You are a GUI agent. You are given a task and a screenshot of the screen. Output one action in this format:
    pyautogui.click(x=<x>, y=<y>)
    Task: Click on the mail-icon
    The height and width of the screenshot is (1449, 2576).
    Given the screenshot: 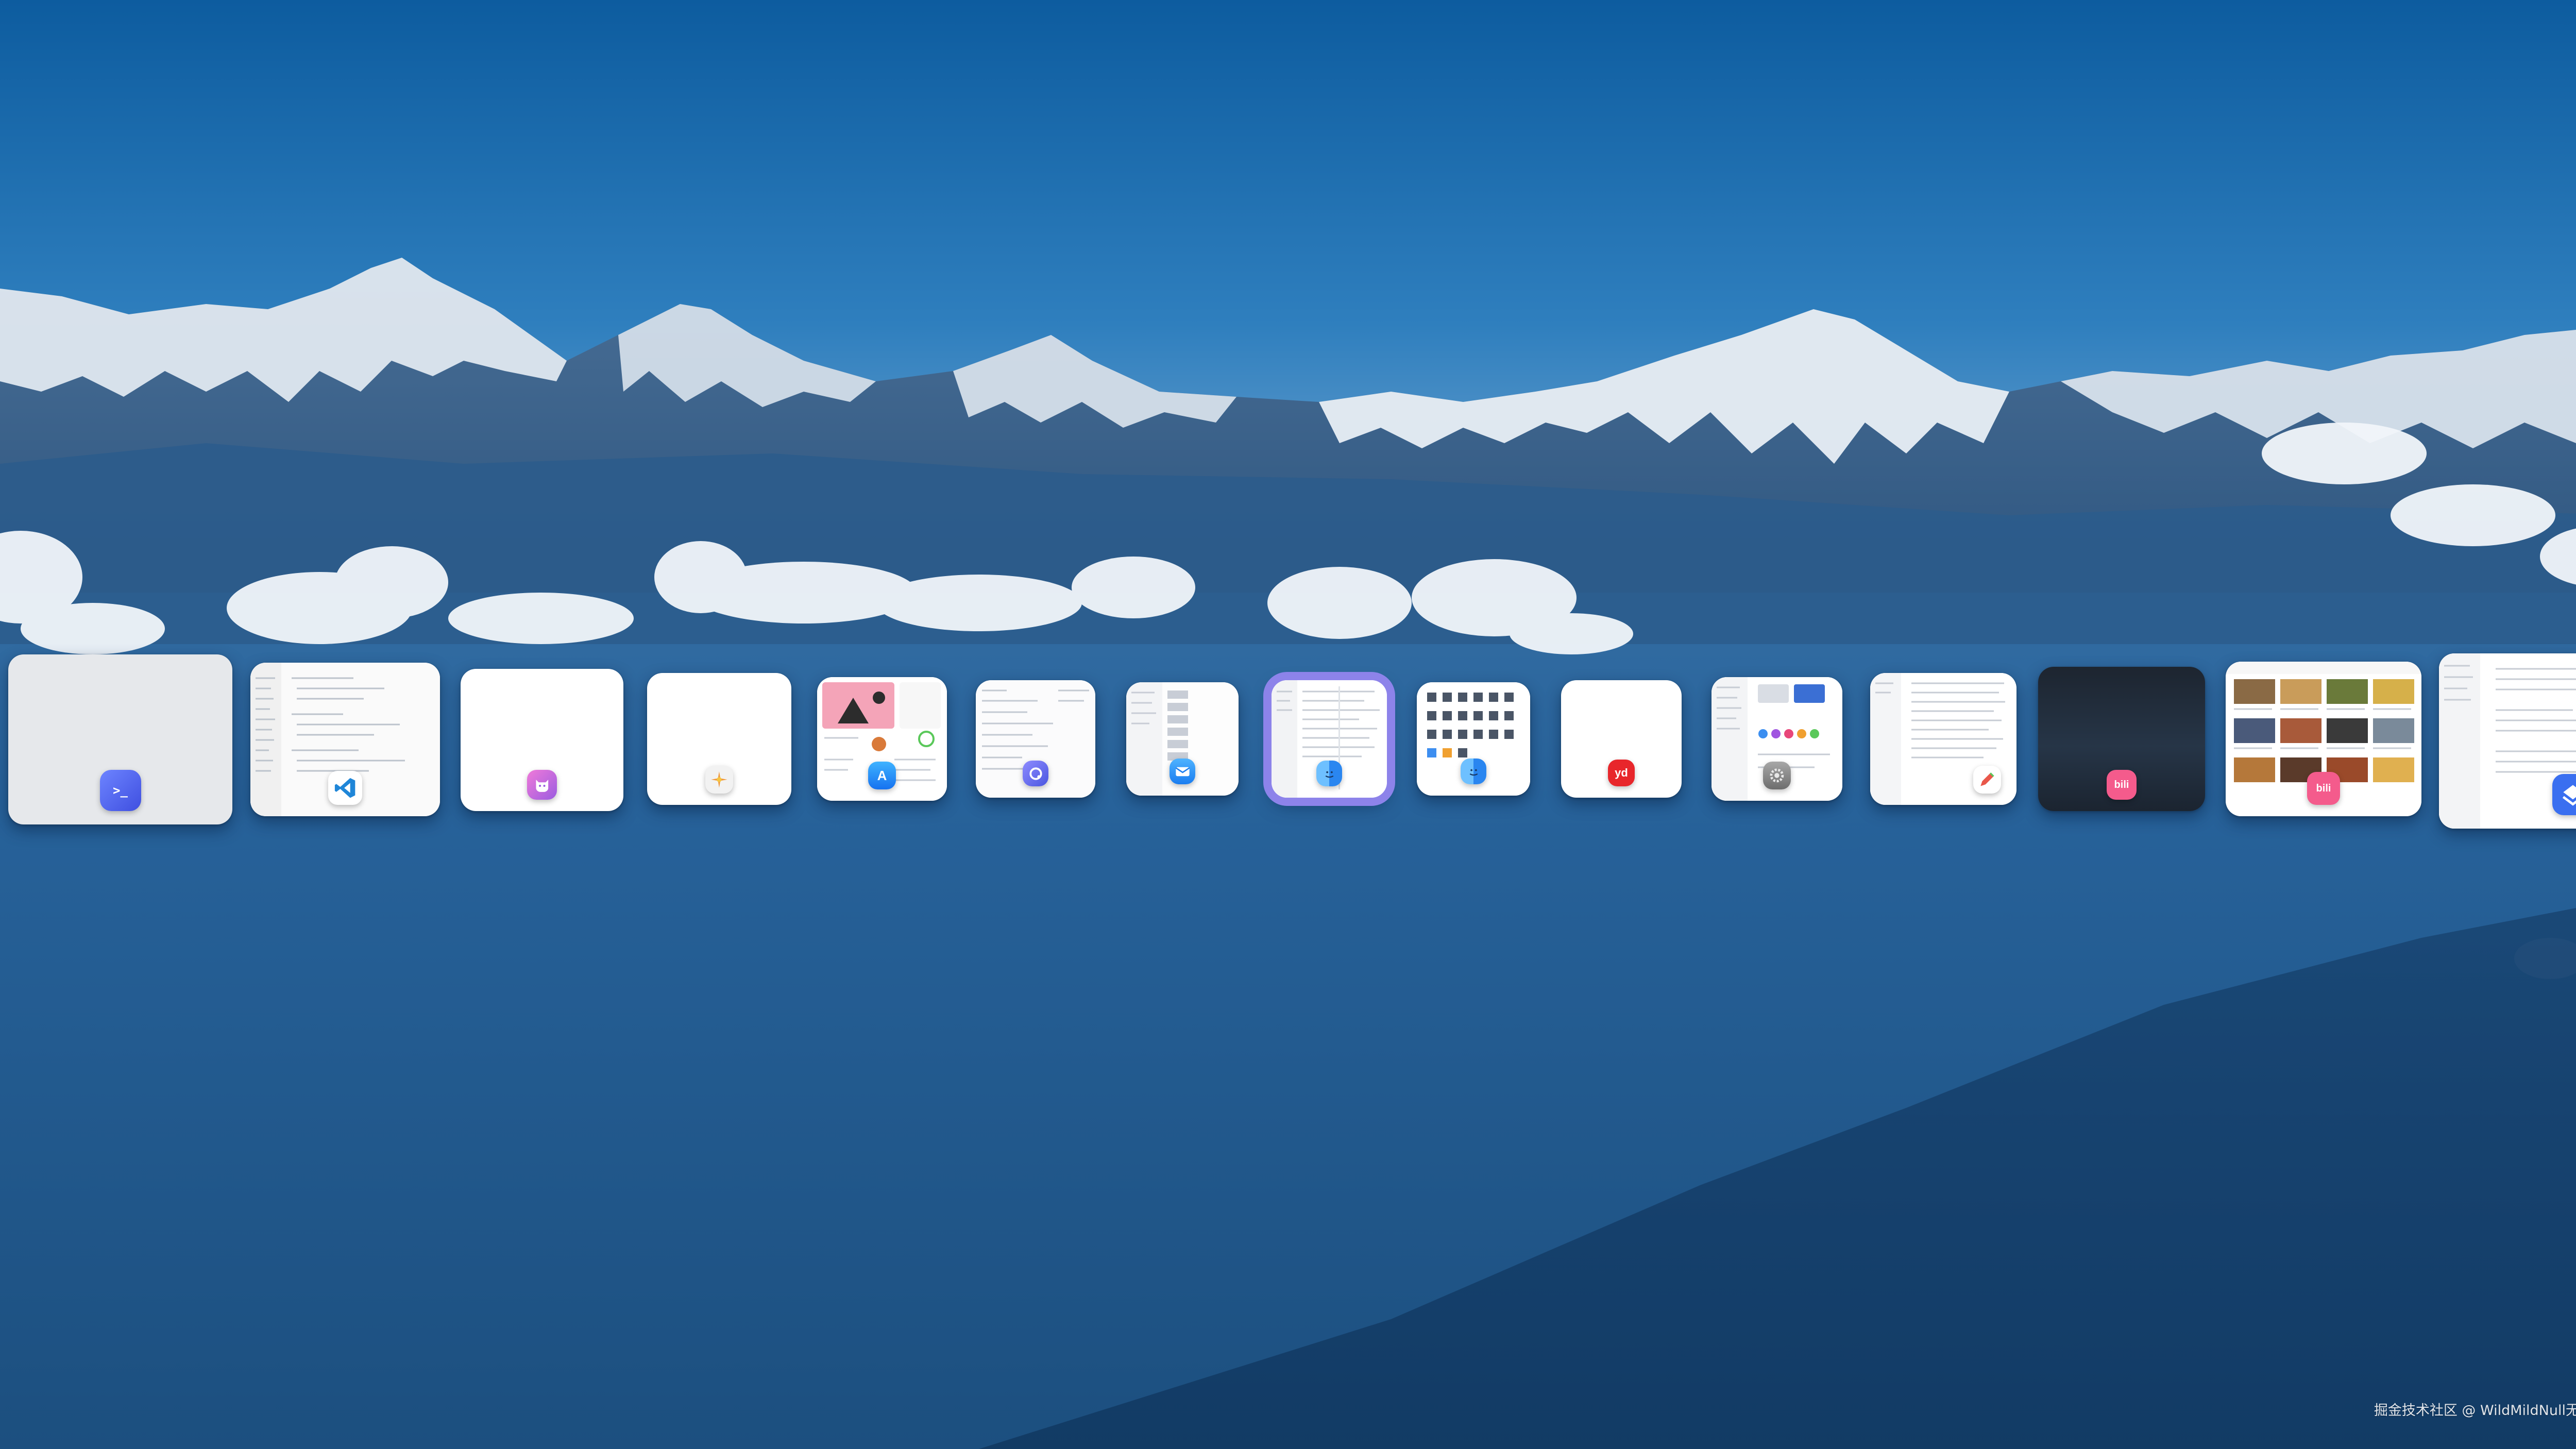 What is the action you would take?
    pyautogui.click(x=1182, y=771)
    